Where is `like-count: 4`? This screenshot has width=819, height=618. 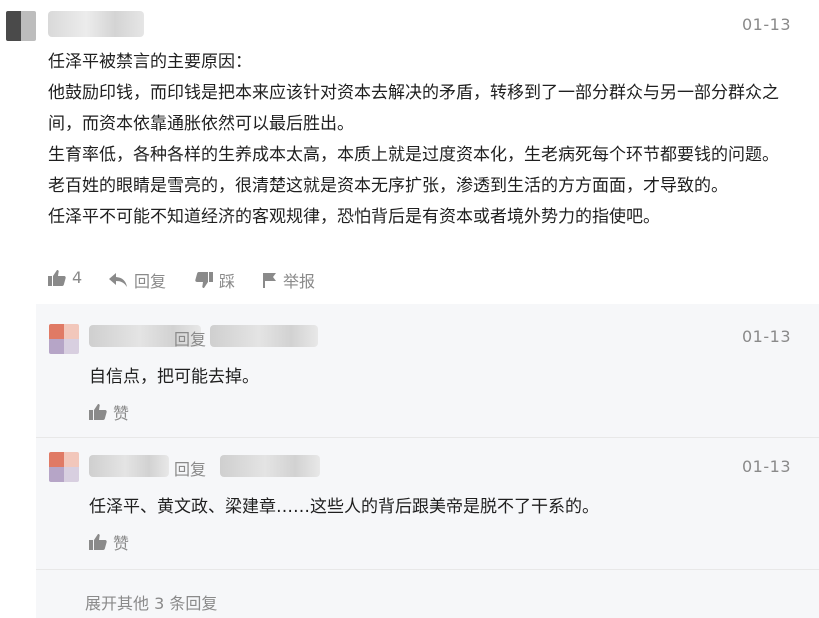 like-count: 4 is located at coordinates (77, 277).